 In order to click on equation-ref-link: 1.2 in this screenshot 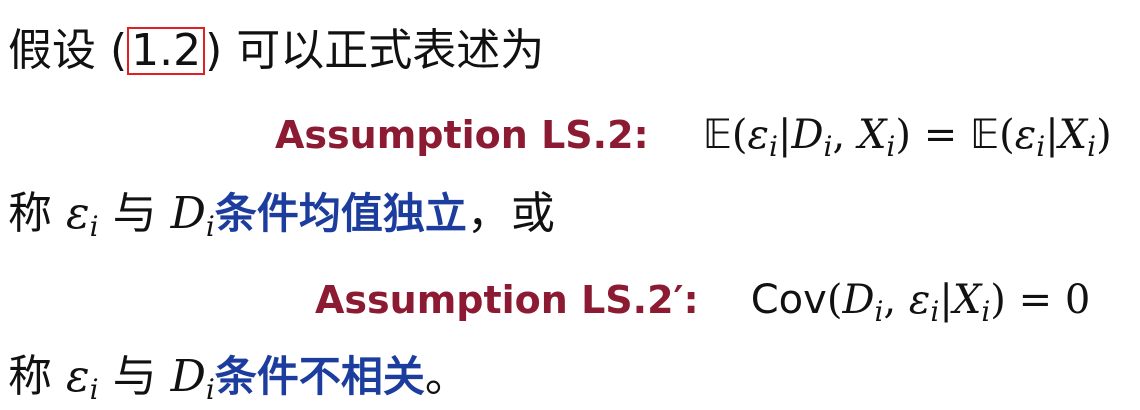, I will do `click(166, 51)`.